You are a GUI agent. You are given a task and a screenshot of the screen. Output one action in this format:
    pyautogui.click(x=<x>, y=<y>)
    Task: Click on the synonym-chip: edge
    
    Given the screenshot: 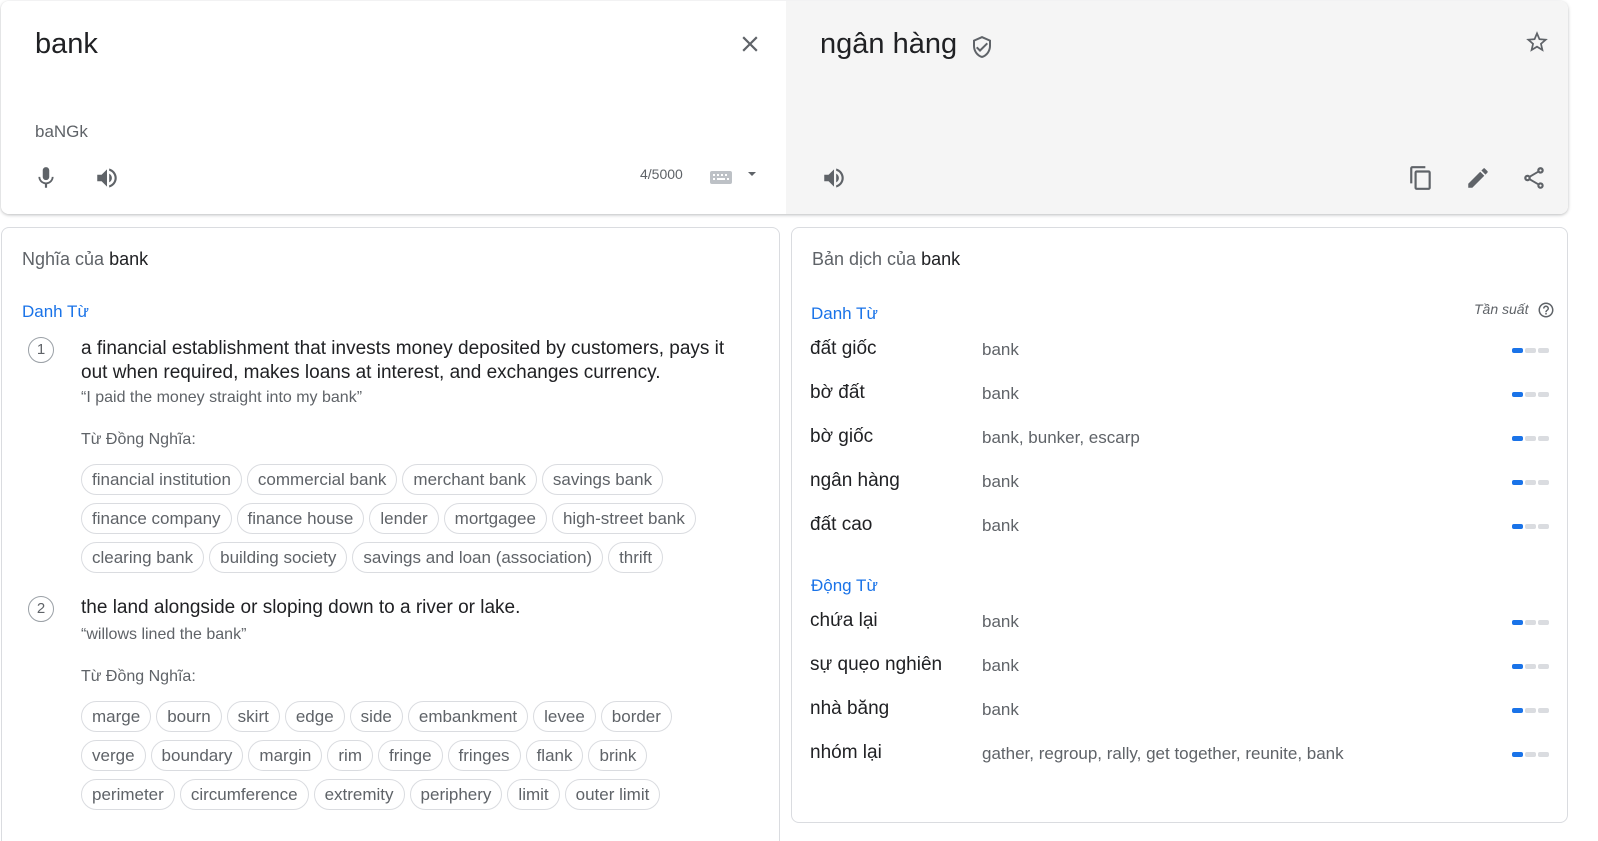 What is the action you would take?
    pyautogui.click(x=314, y=716)
    